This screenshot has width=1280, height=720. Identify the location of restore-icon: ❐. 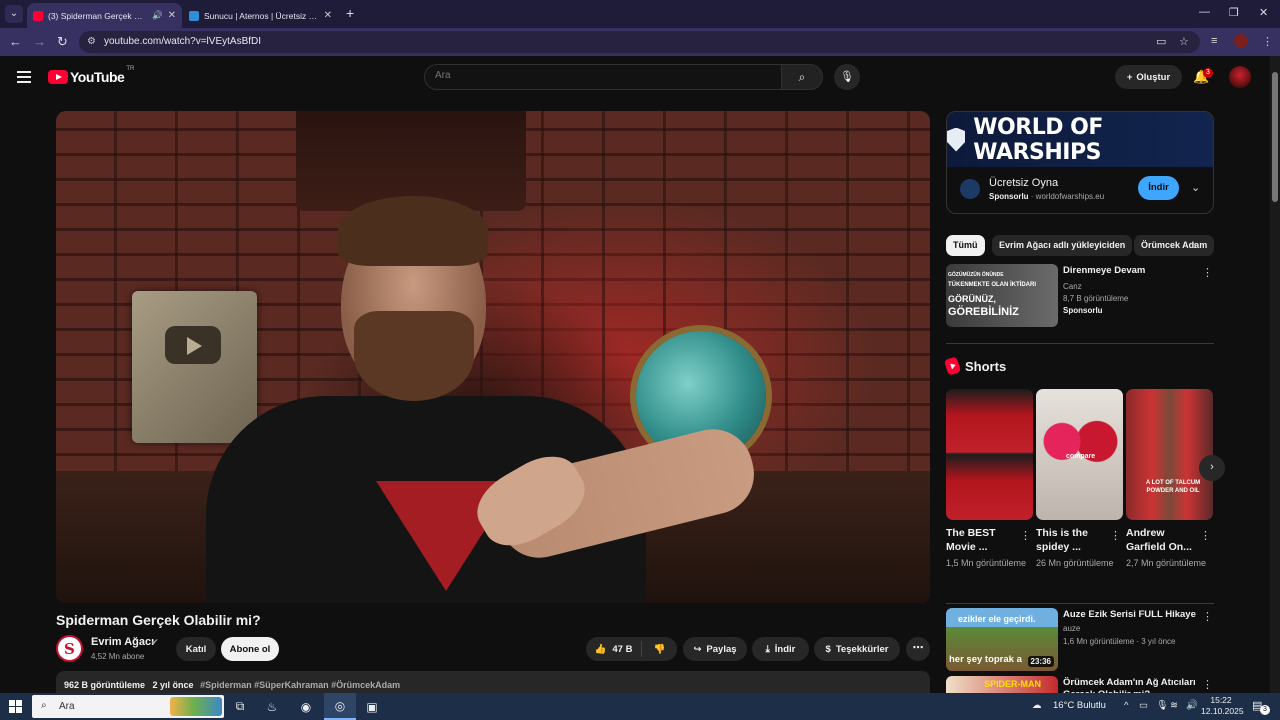
(1234, 12).